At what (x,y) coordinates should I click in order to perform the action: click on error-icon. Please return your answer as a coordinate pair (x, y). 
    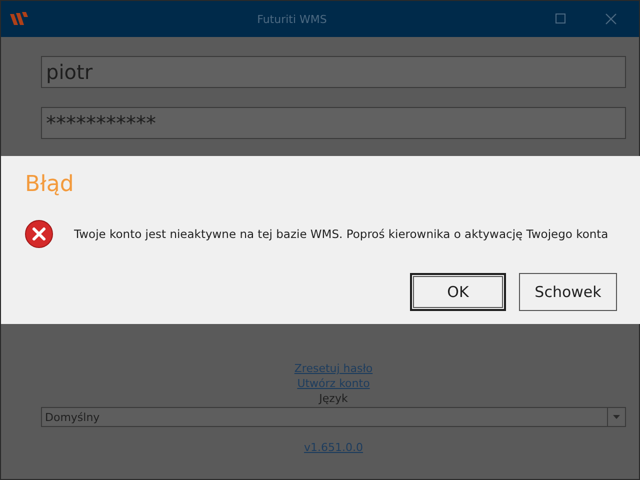
    Looking at the image, I should click on (39, 234).